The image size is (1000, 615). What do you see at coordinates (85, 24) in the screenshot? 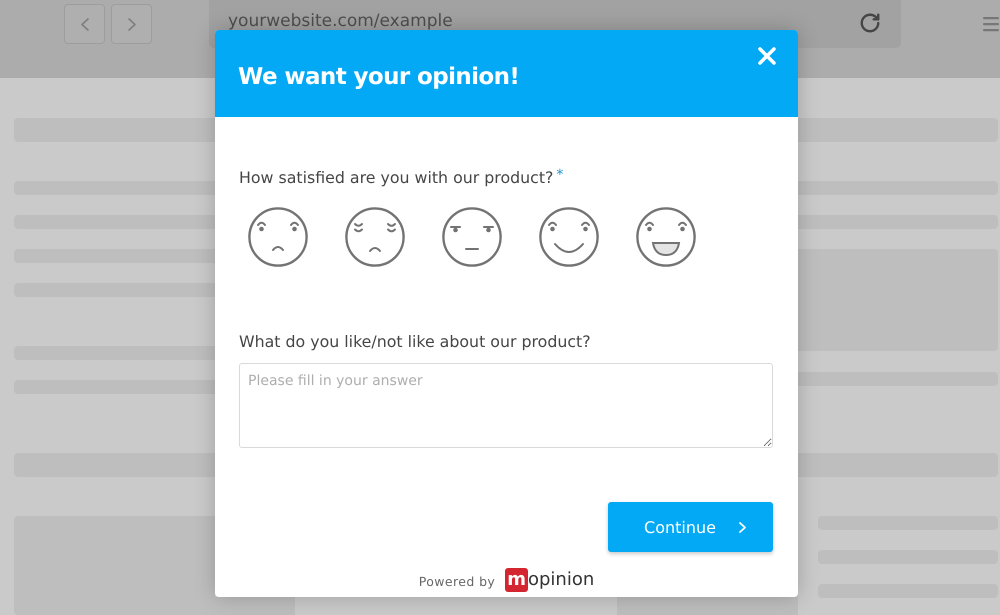
I see `chevron-left-icon` at bounding box center [85, 24].